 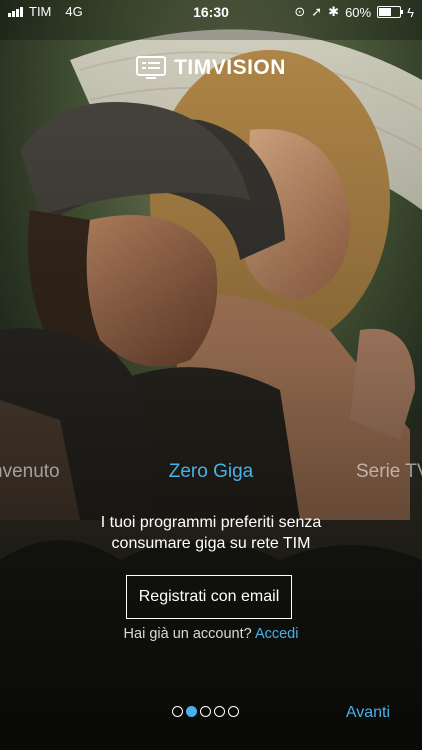 What do you see at coordinates (334, 11) in the screenshot?
I see `bluetooth-icon: ✱` at bounding box center [334, 11].